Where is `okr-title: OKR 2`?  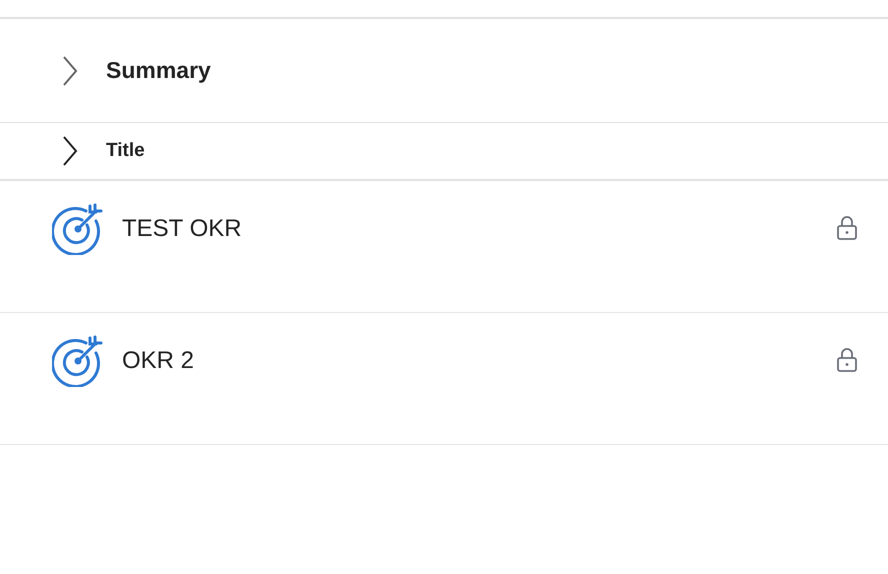 okr-title: OKR 2 is located at coordinates (479, 361).